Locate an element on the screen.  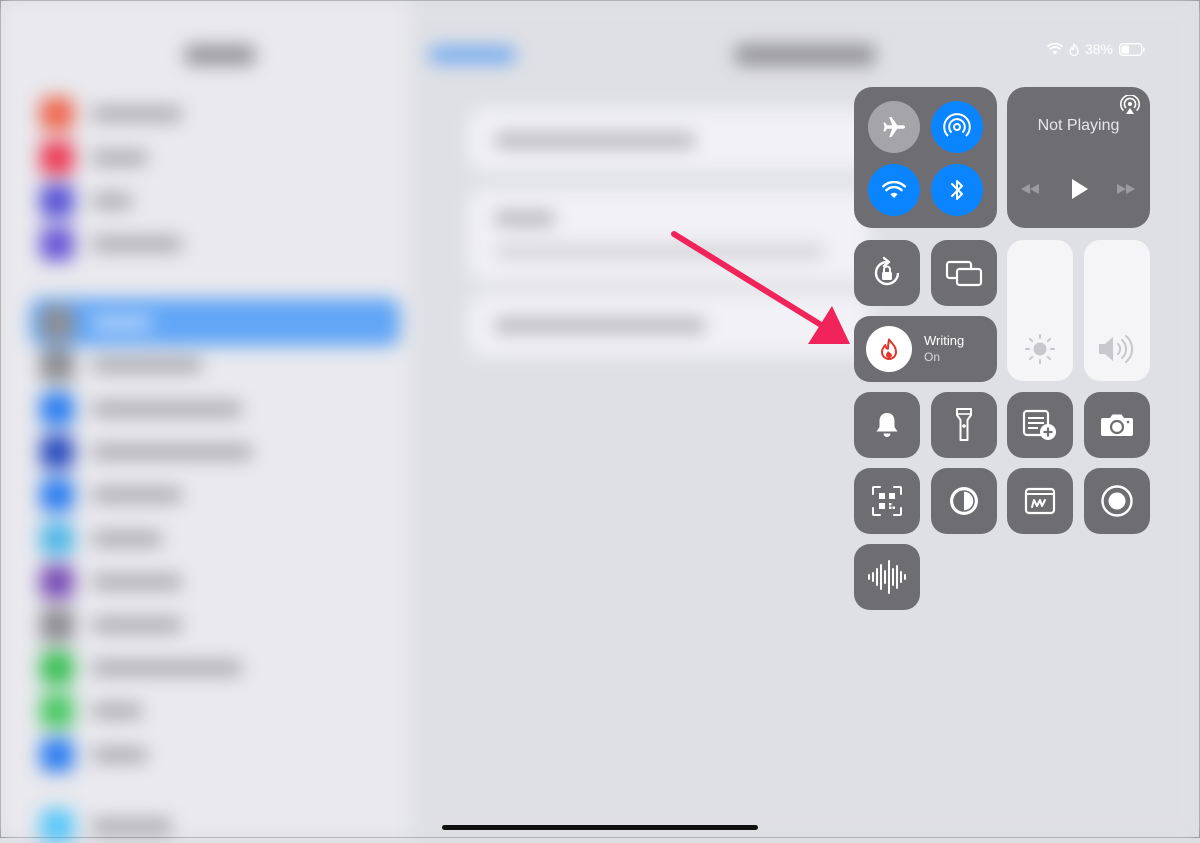
focus-writing-tile: Writing On is located at coordinates (925, 349).